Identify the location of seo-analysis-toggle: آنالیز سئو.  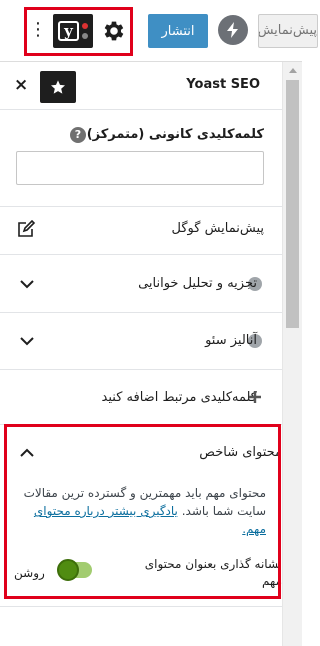
(231, 340).